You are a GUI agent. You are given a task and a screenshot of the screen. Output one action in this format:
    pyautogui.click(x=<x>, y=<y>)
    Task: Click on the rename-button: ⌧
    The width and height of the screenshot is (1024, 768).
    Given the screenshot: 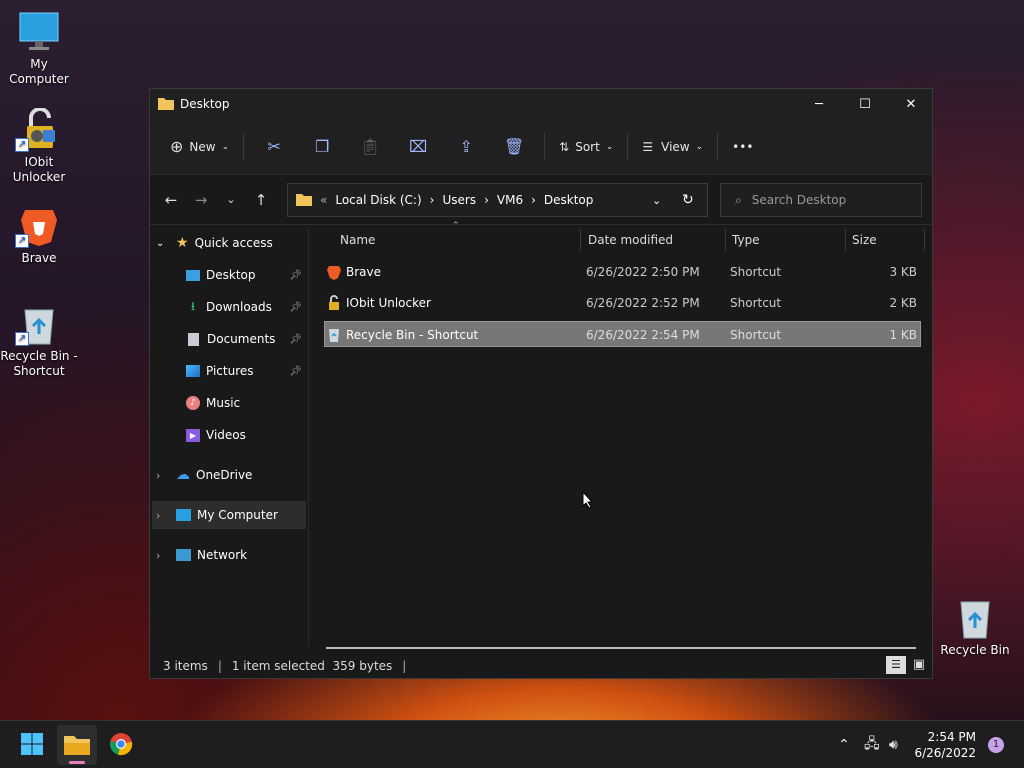 What is the action you would take?
    pyautogui.click(x=418, y=147)
    